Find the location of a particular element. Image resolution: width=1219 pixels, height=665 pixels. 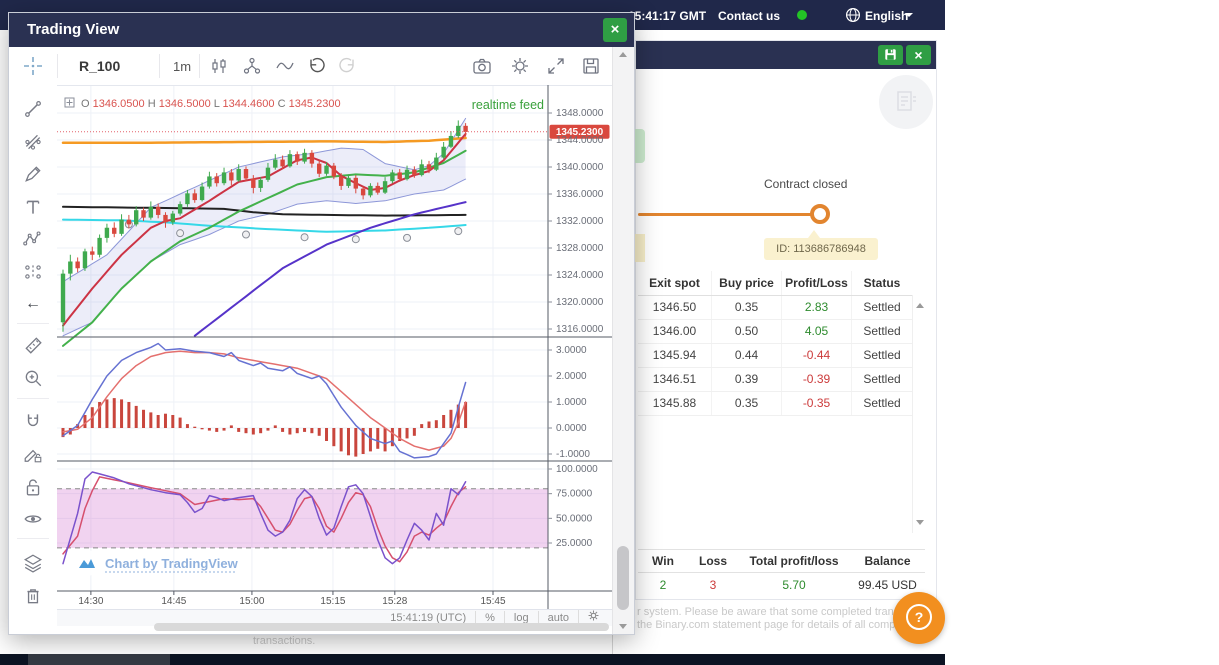

table-row: 1346.51 0.39 -0.39 Settled is located at coordinates (775, 380).